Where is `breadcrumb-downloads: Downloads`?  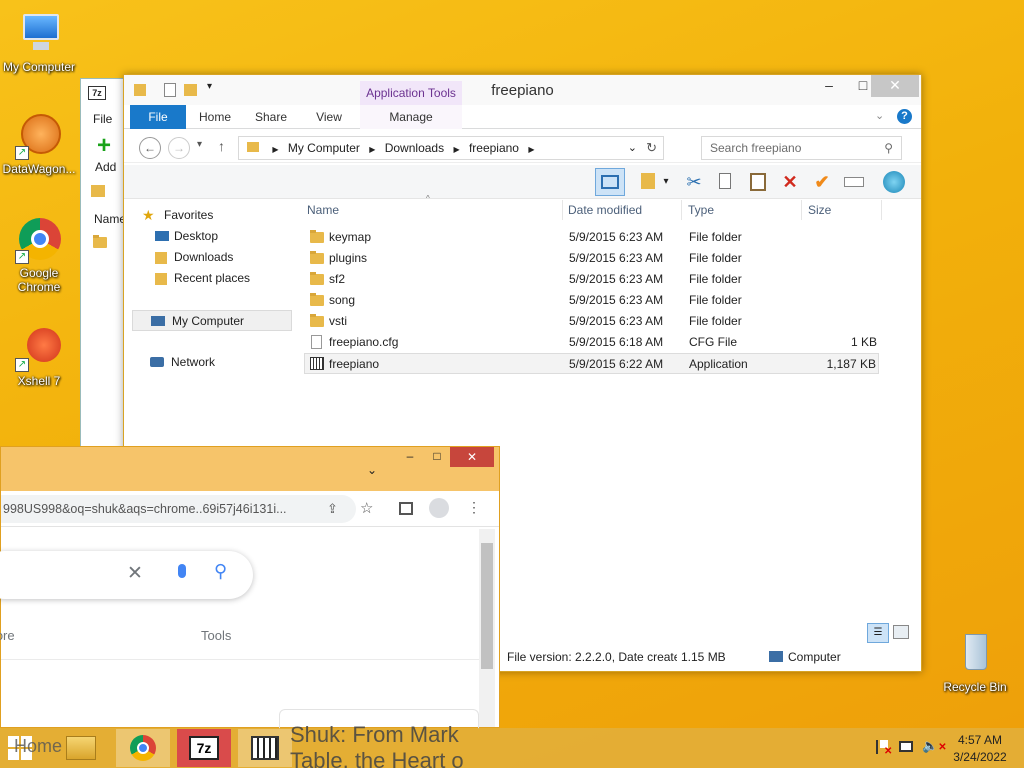
breadcrumb-downloads: Downloads is located at coordinates (414, 148).